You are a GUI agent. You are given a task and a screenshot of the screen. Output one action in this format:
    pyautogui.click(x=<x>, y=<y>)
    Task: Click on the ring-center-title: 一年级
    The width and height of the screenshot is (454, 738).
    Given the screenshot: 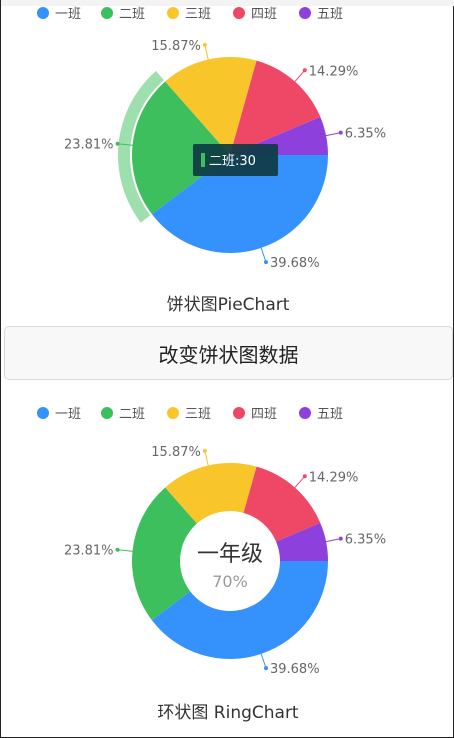 What is the action you would take?
    pyautogui.click(x=230, y=554)
    